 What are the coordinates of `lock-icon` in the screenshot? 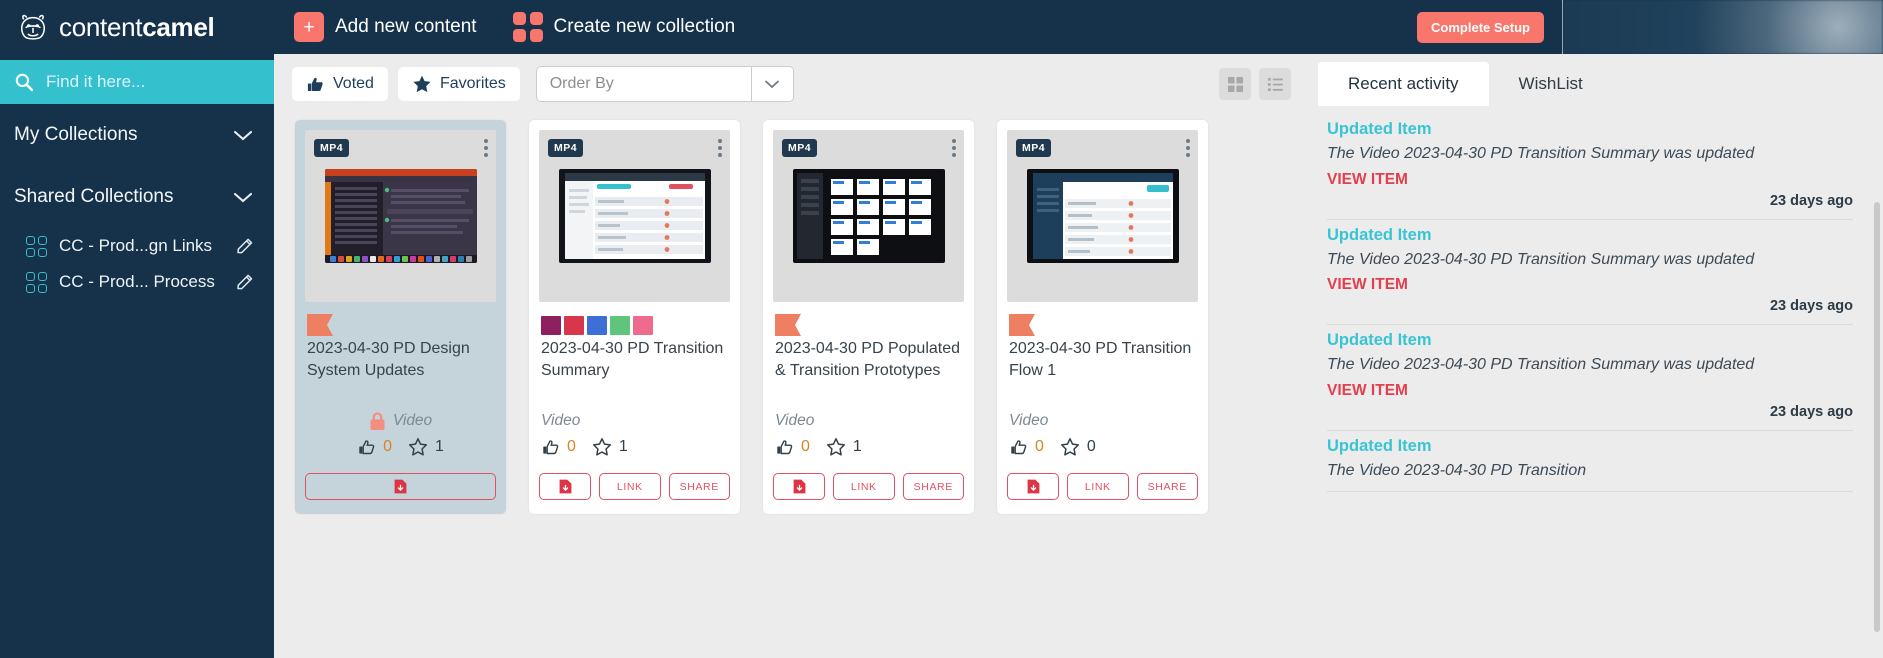 It's located at (377, 420).